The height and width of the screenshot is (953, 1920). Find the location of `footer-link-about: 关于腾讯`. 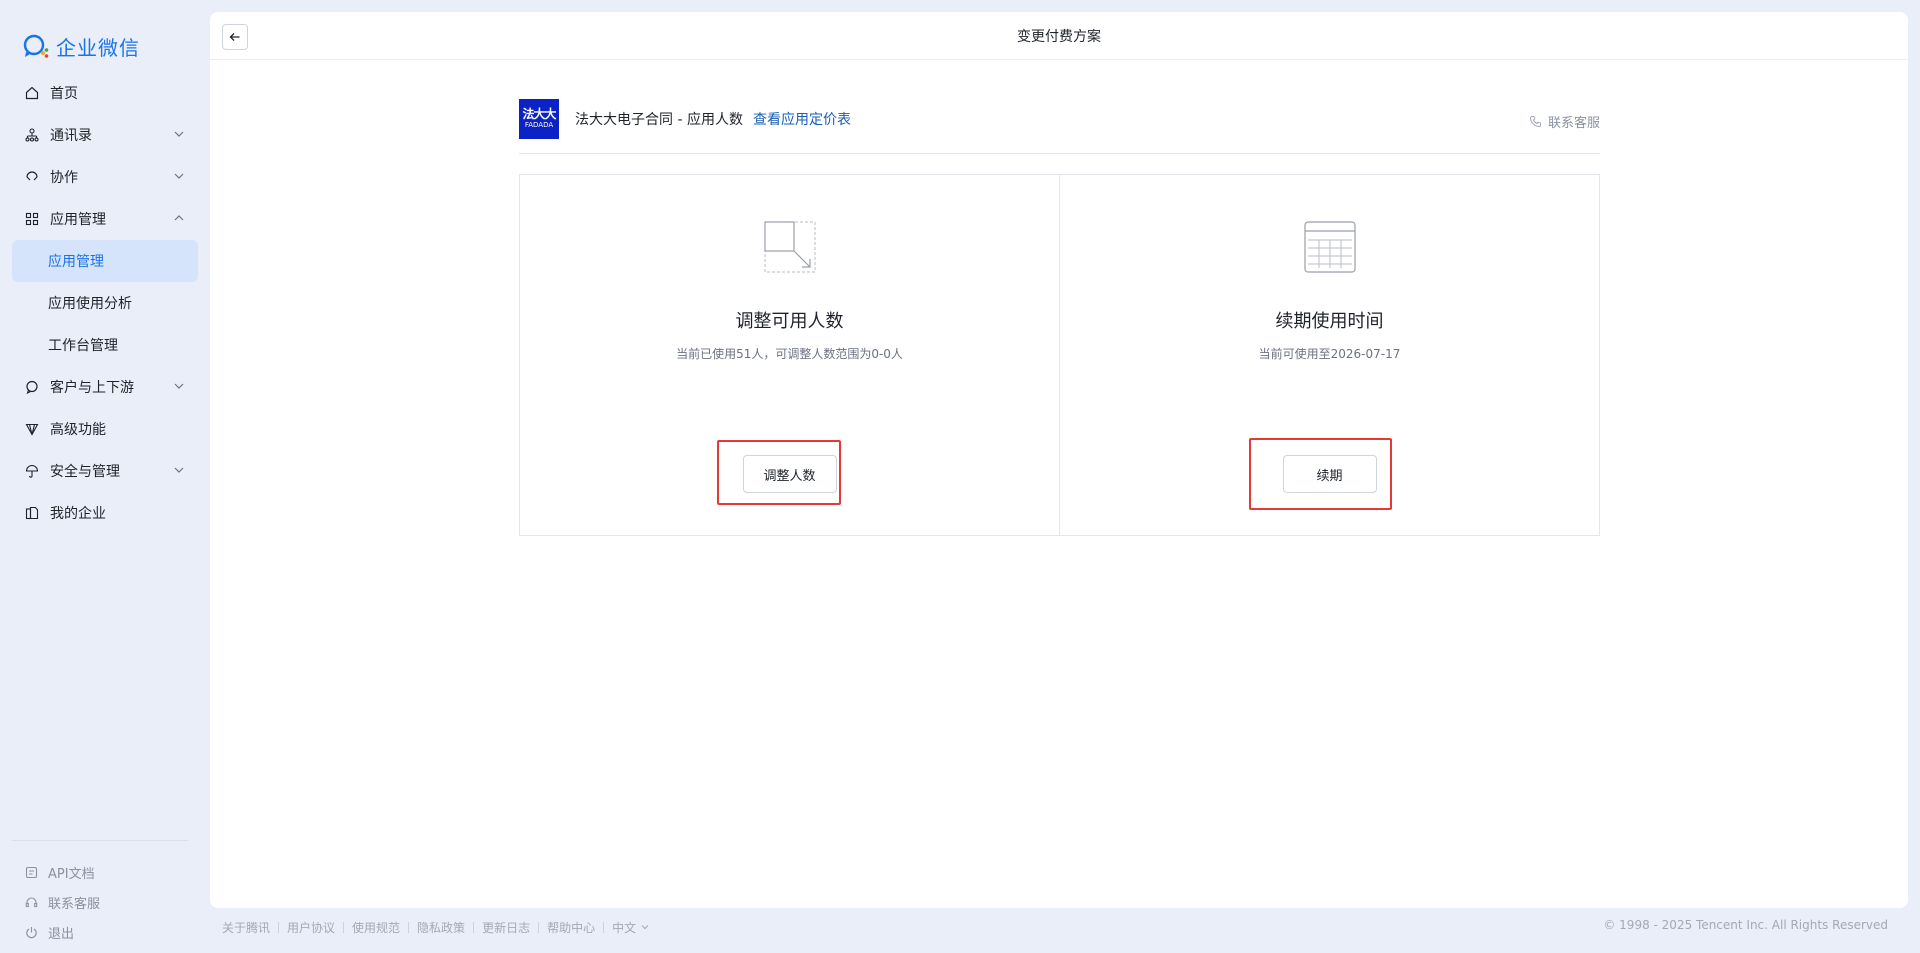

footer-link-about: 关于腾讯 is located at coordinates (246, 927).